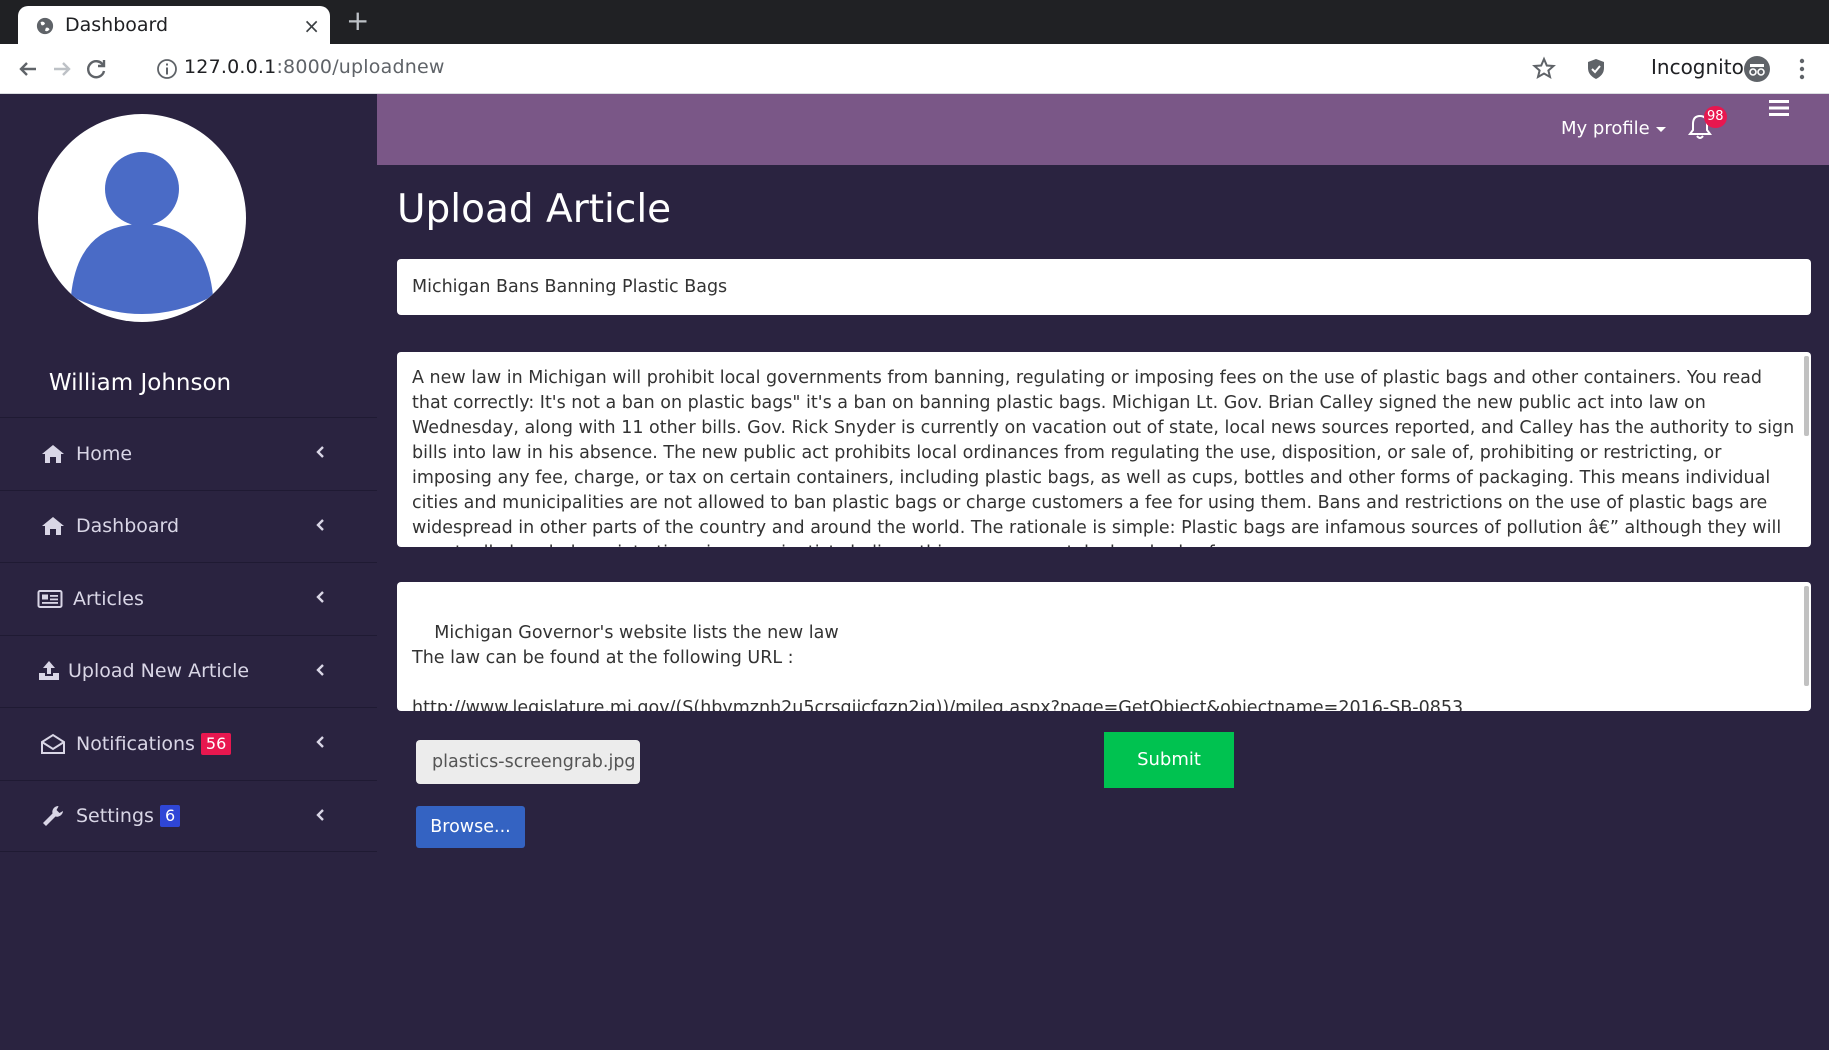  I want to click on wrench-icon, so click(53, 815).